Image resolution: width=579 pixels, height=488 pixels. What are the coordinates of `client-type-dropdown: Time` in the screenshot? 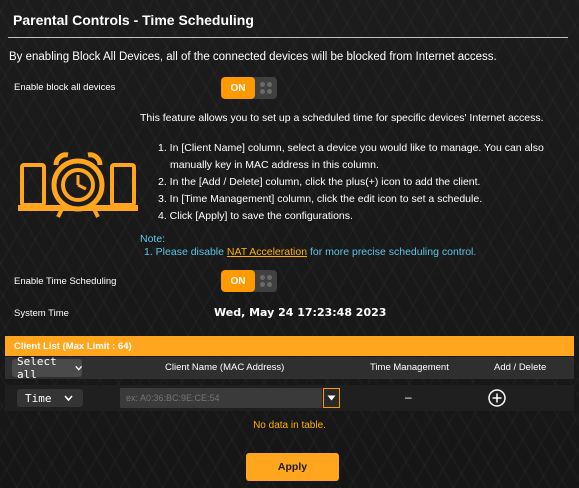 It's located at (50, 398).